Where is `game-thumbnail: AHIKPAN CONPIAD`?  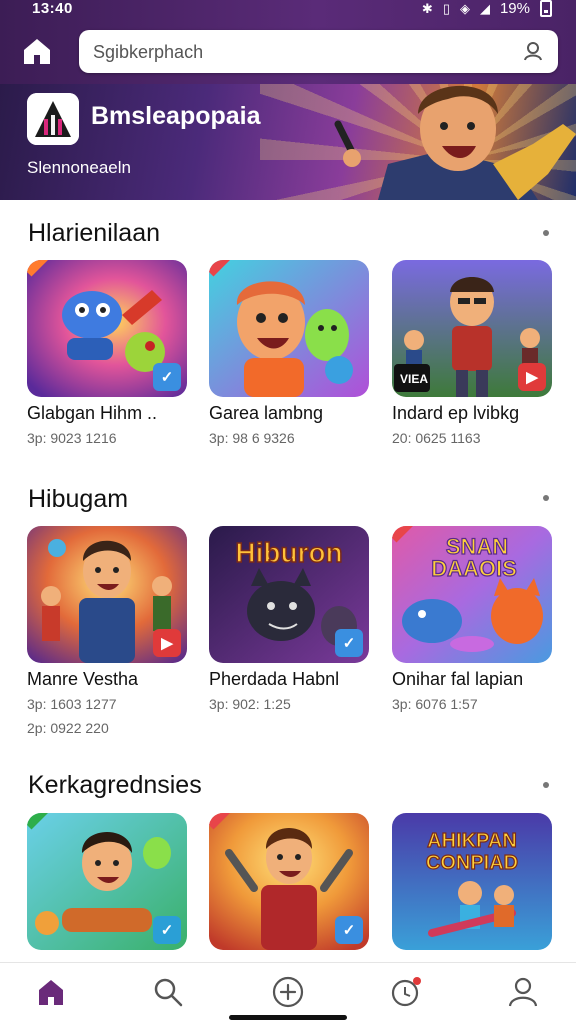
game-thumbnail: AHIKPAN CONPIAD is located at coordinates (472, 881).